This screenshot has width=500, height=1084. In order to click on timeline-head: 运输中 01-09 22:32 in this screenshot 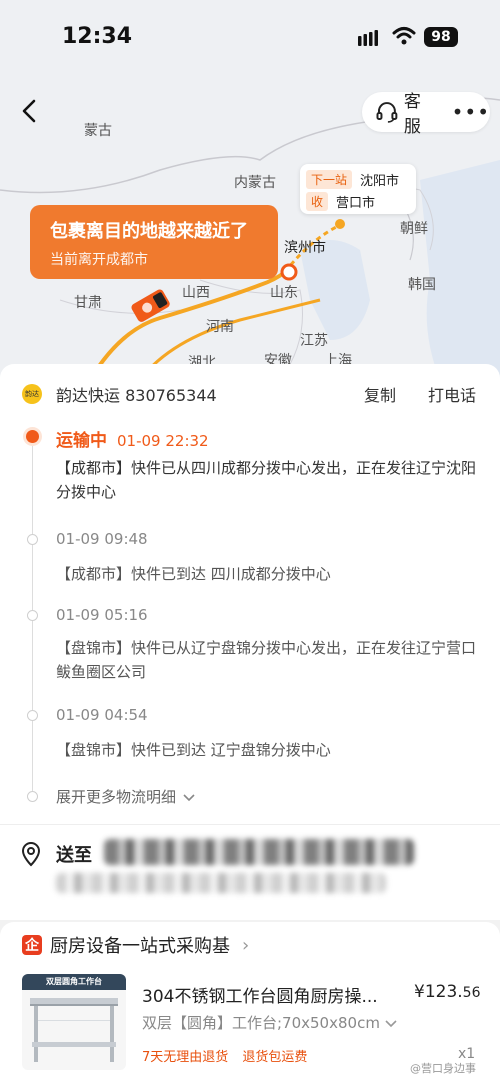, I will do `click(132, 438)`.